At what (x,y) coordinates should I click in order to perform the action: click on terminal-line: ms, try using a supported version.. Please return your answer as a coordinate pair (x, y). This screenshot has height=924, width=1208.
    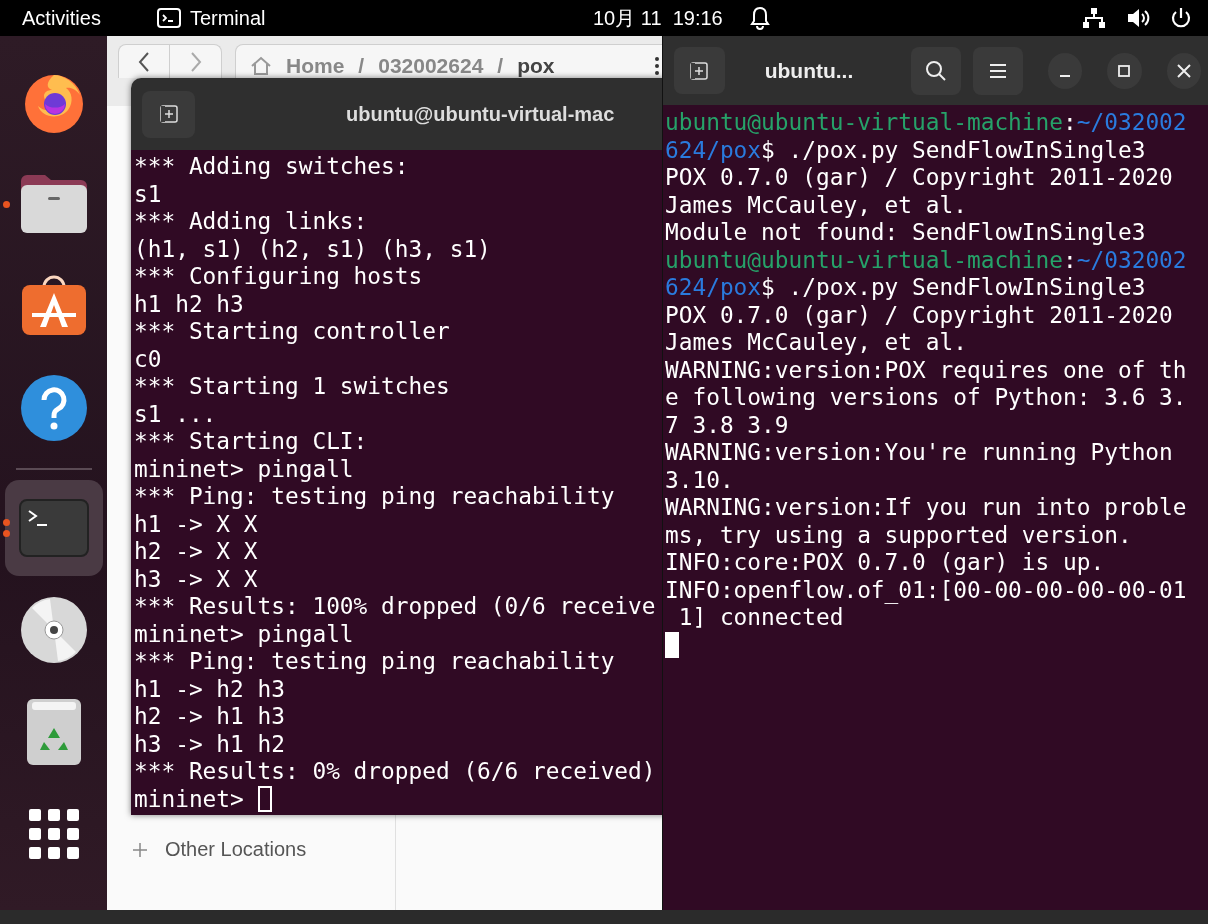
    Looking at the image, I should click on (898, 535).